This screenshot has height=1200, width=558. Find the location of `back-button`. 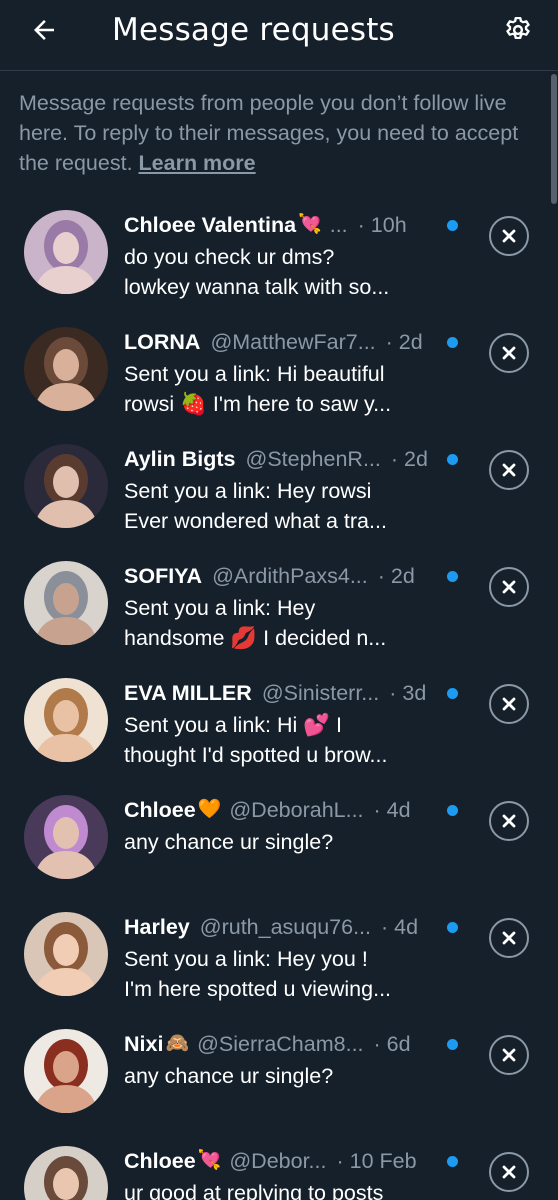

back-button is located at coordinates (44, 30).